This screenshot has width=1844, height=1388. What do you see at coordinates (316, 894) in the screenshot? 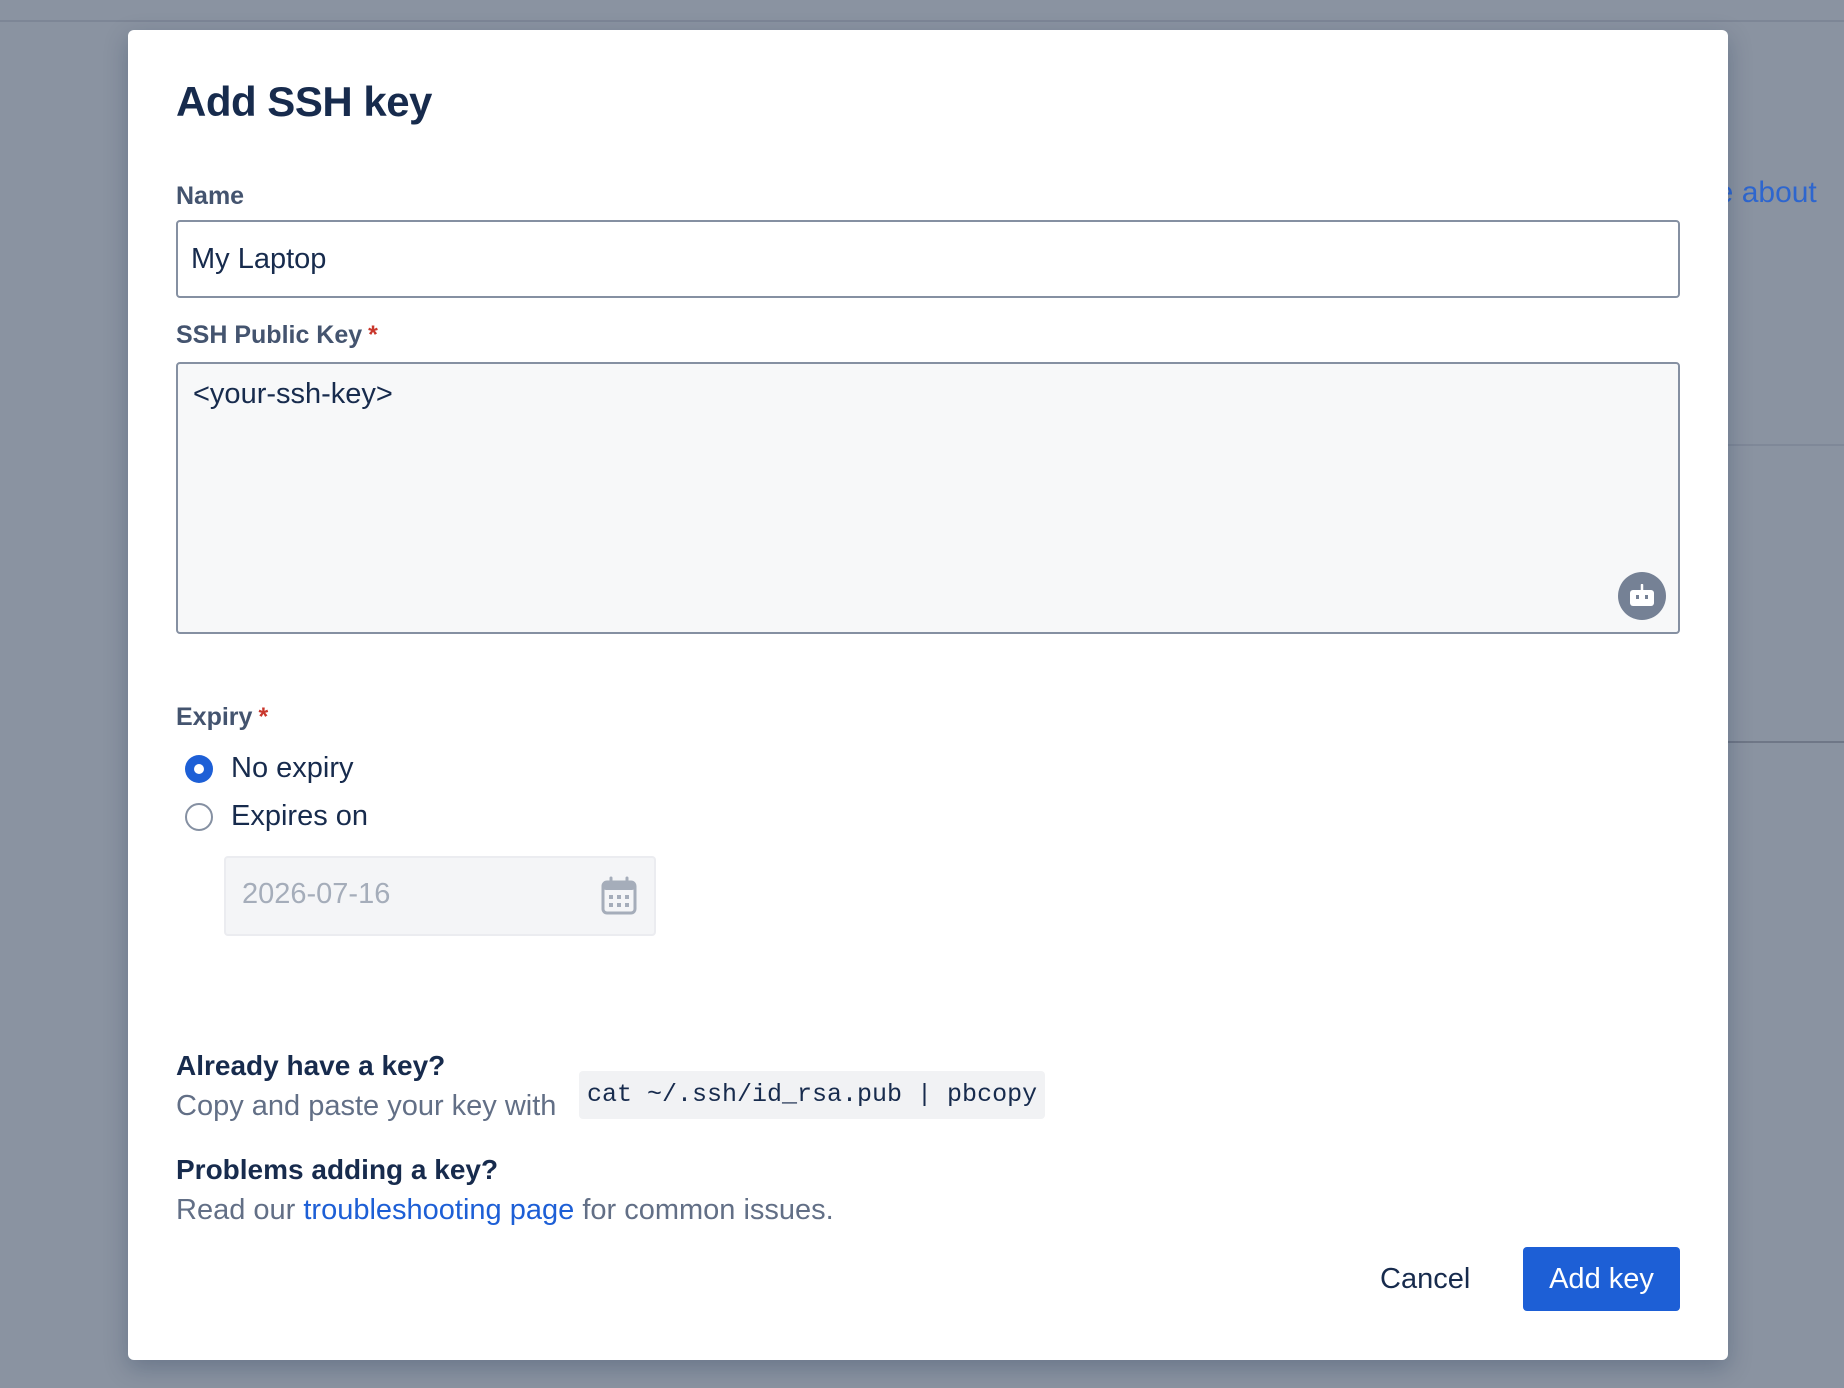
I see `expiry-date-value: 2026-07-16` at bounding box center [316, 894].